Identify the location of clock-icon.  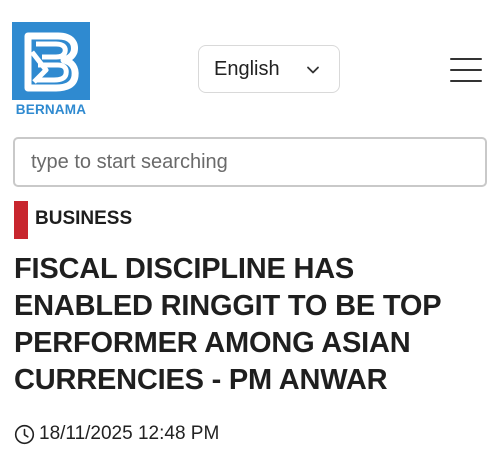
(24, 434).